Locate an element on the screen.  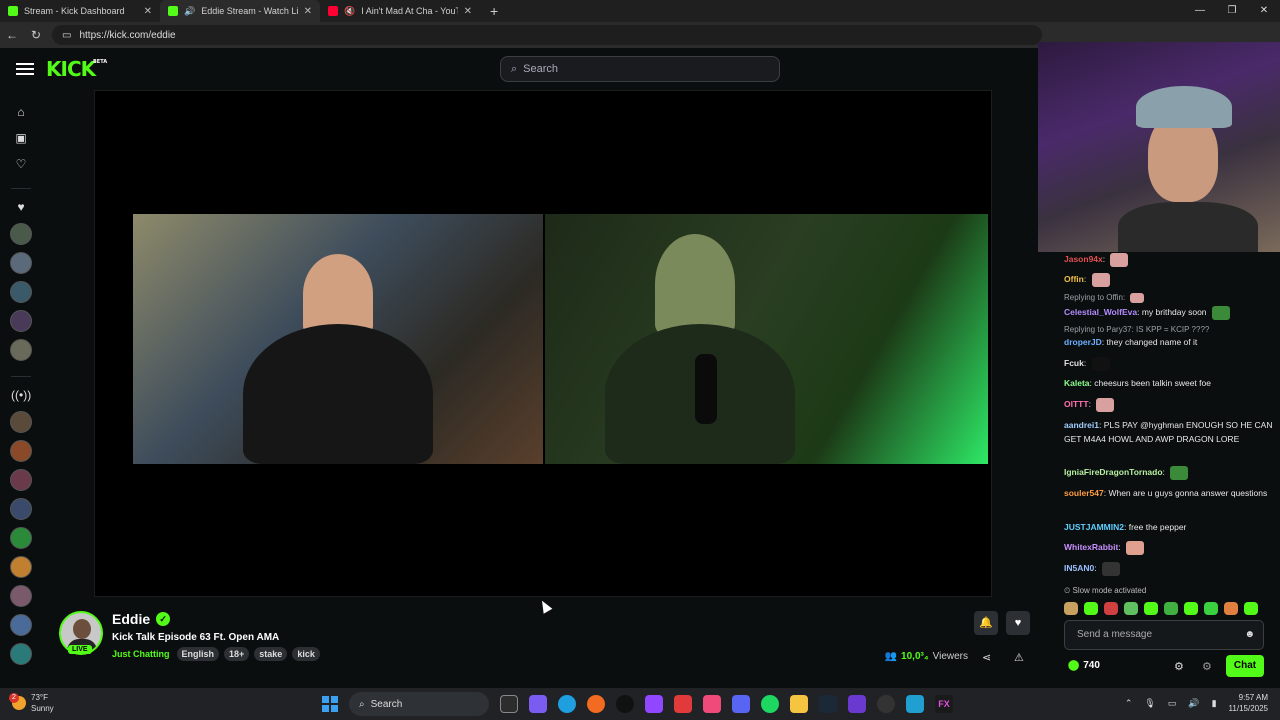
microphone-icon: 🎙 is located at coordinates (1149, 703).